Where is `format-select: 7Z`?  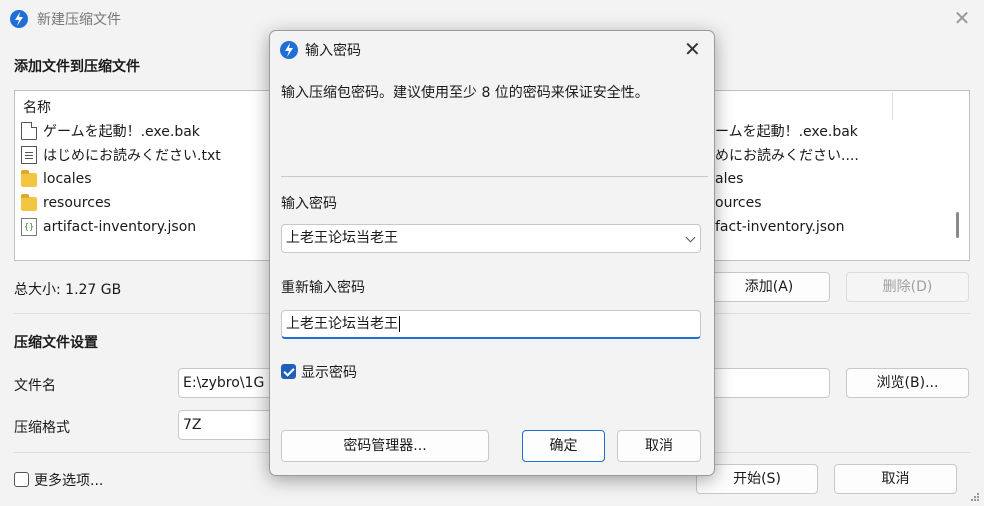
format-select: 7Z is located at coordinates (228, 425).